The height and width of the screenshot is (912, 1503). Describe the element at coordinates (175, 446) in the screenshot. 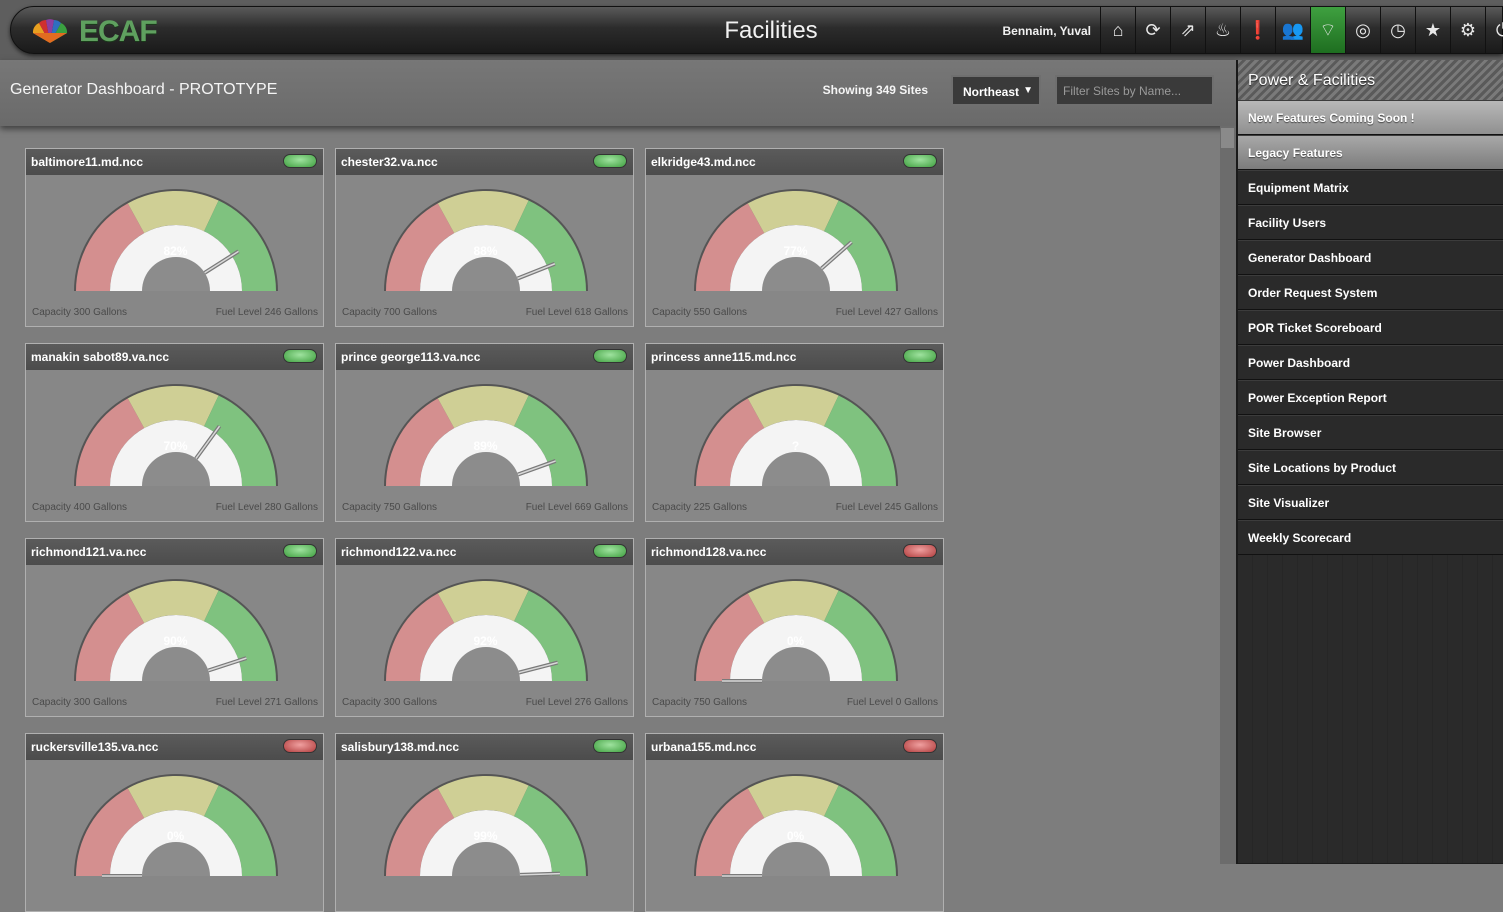

I see `gauge-percent: 70%` at that location.